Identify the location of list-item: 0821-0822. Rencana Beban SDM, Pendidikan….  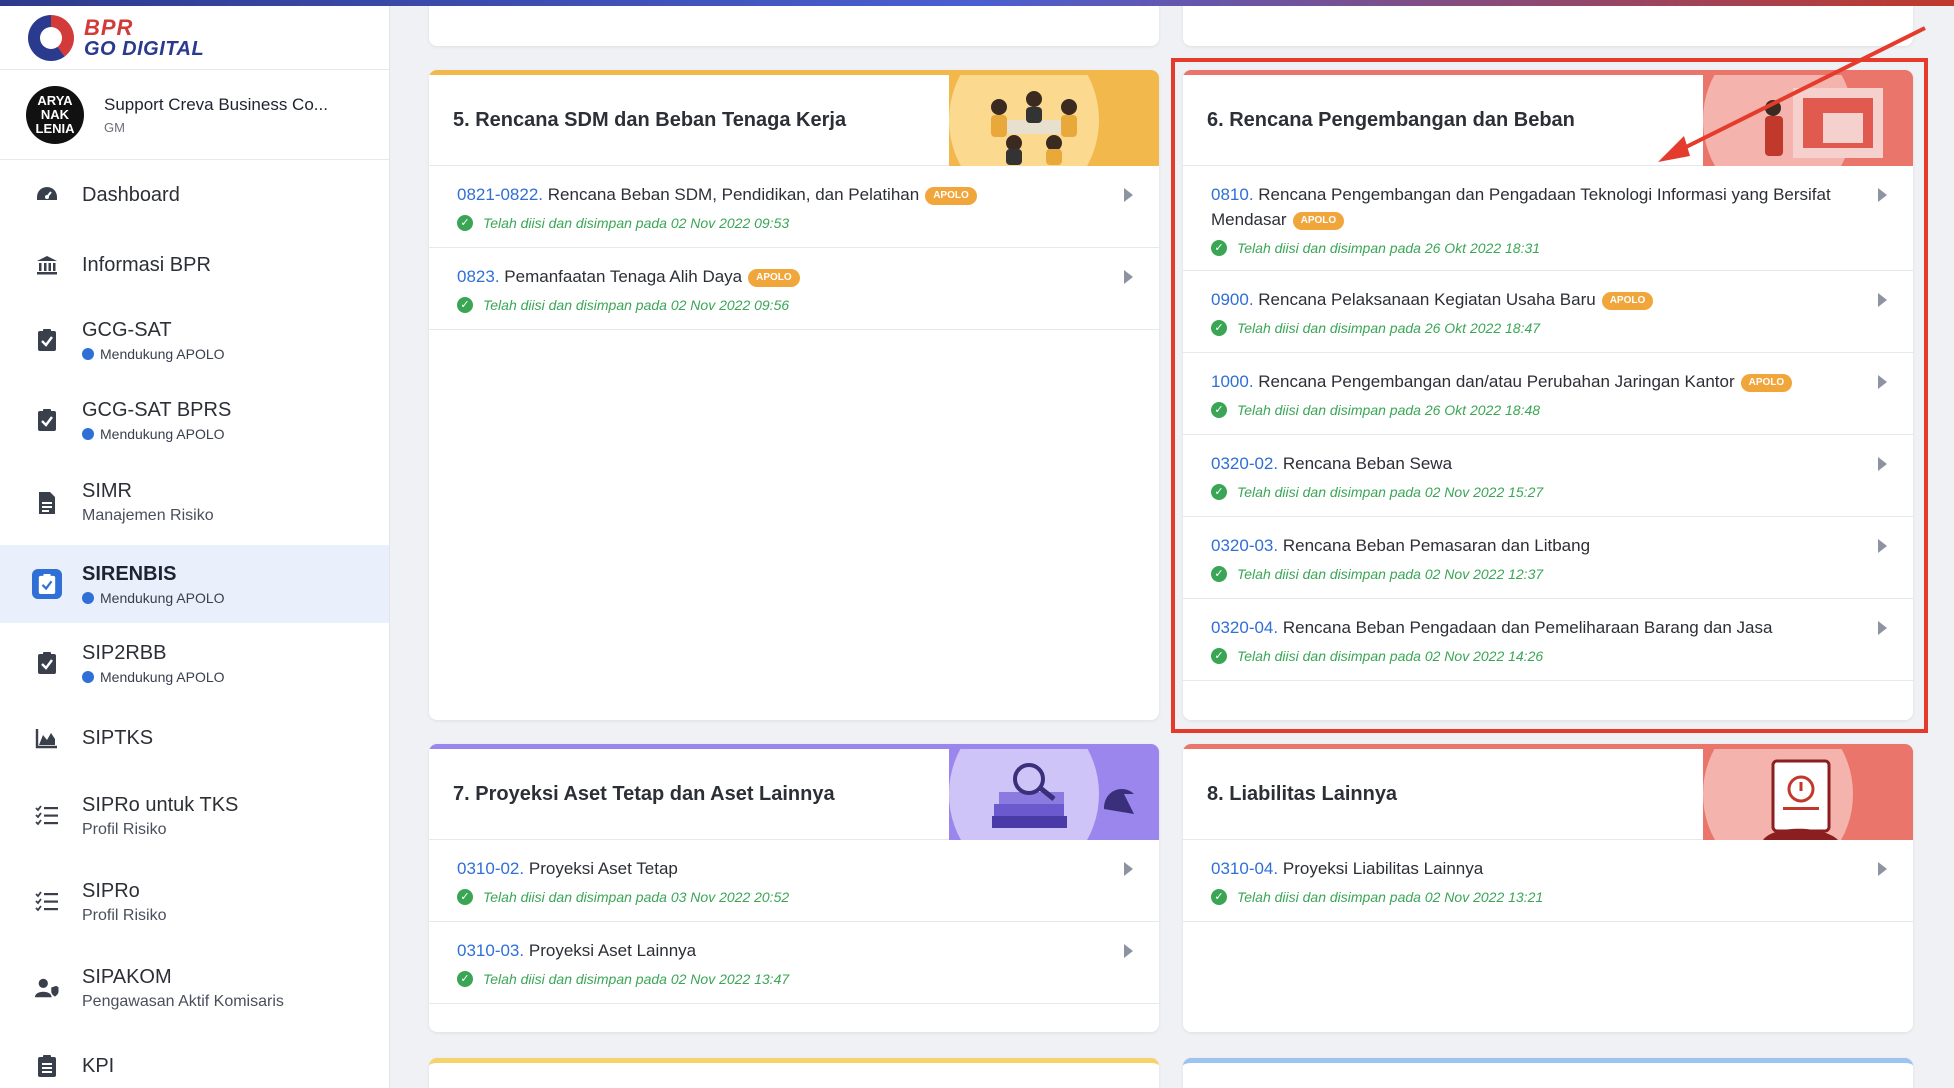
(794, 207).